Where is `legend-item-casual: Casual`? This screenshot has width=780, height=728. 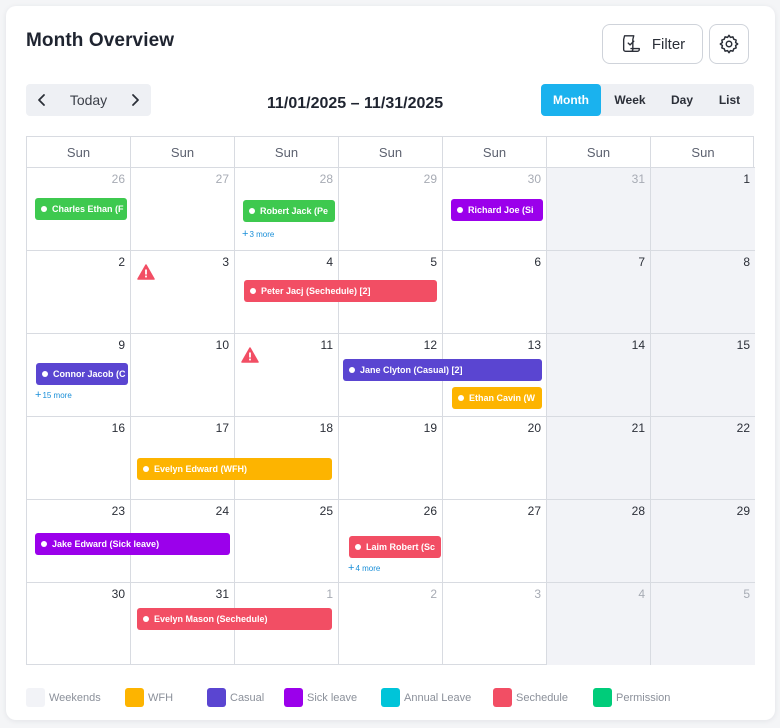
legend-item-casual: Casual is located at coordinates (245, 697).